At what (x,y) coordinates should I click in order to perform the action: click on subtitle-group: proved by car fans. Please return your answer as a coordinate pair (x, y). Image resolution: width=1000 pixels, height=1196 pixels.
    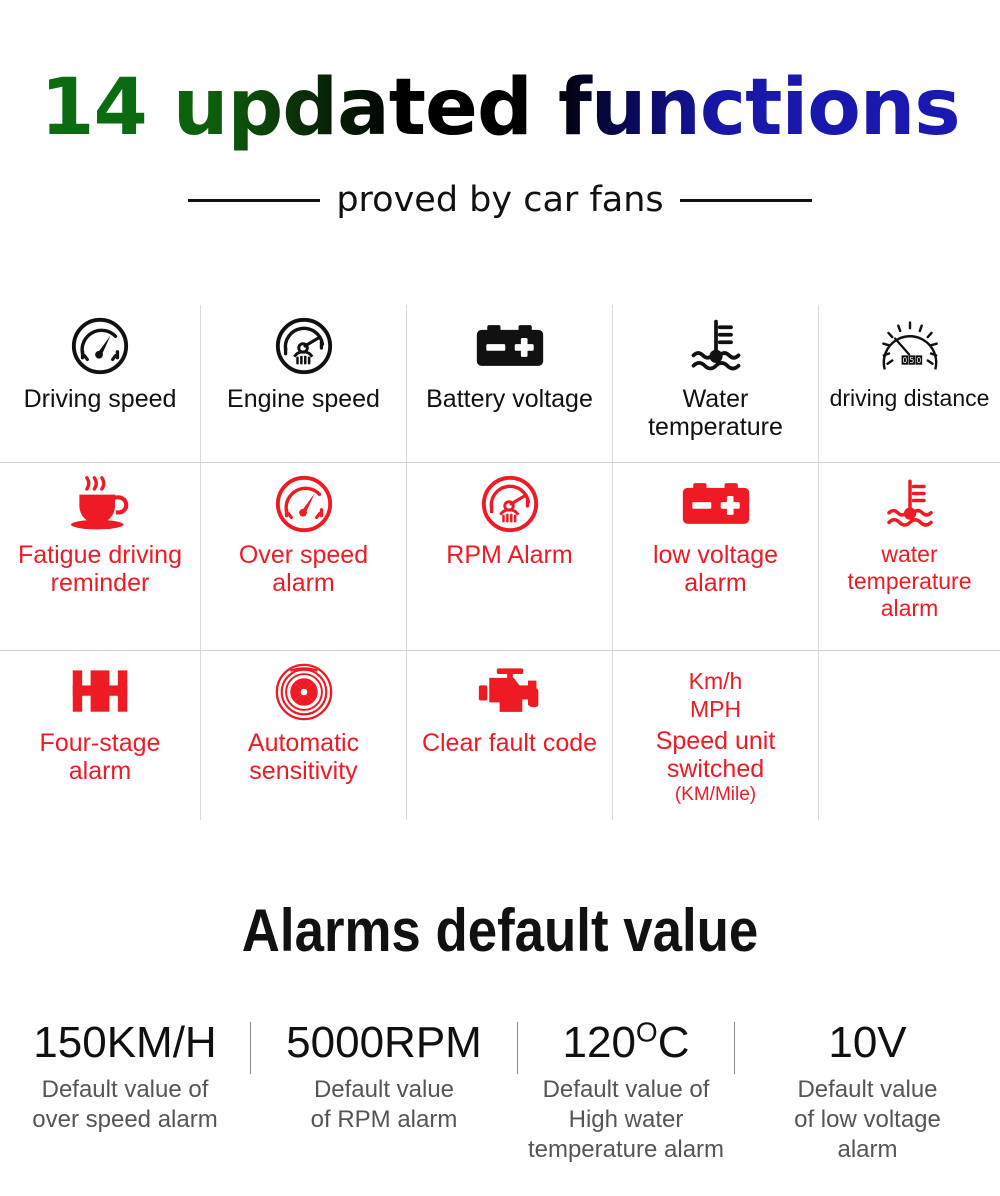
    Looking at the image, I should click on (500, 200).